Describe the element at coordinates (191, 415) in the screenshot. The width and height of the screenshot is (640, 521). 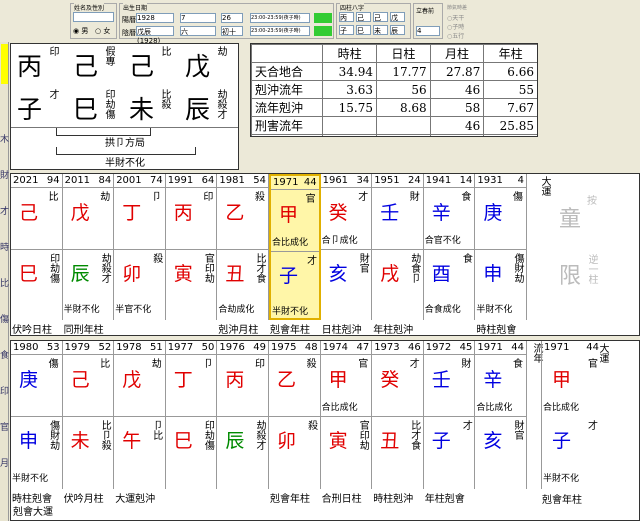
I see `pillar-column: 1977 50 丁卩巳印劫傷` at that location.